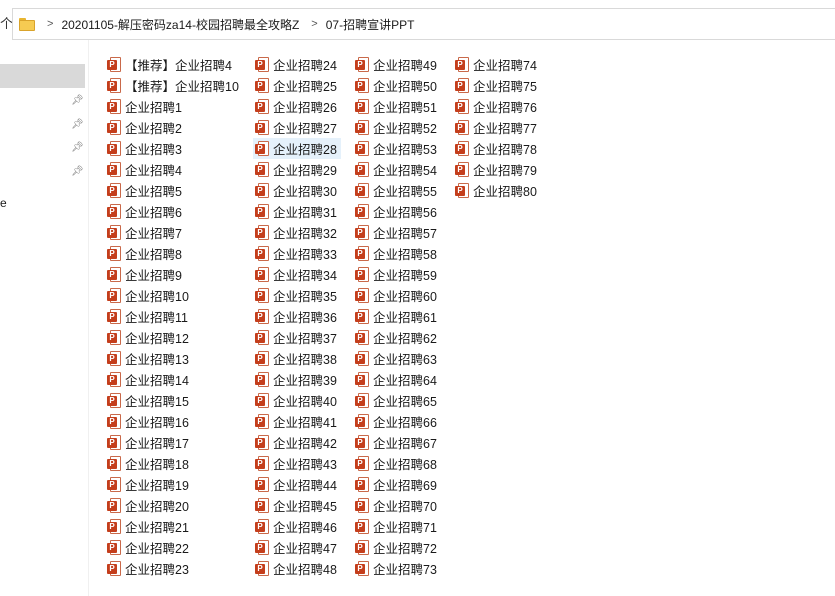 The image size is (835, 596). What do you see at coordinates (6, 24) in the screenshot?
I see `up-button: 个` at bounding box center [6, 24].